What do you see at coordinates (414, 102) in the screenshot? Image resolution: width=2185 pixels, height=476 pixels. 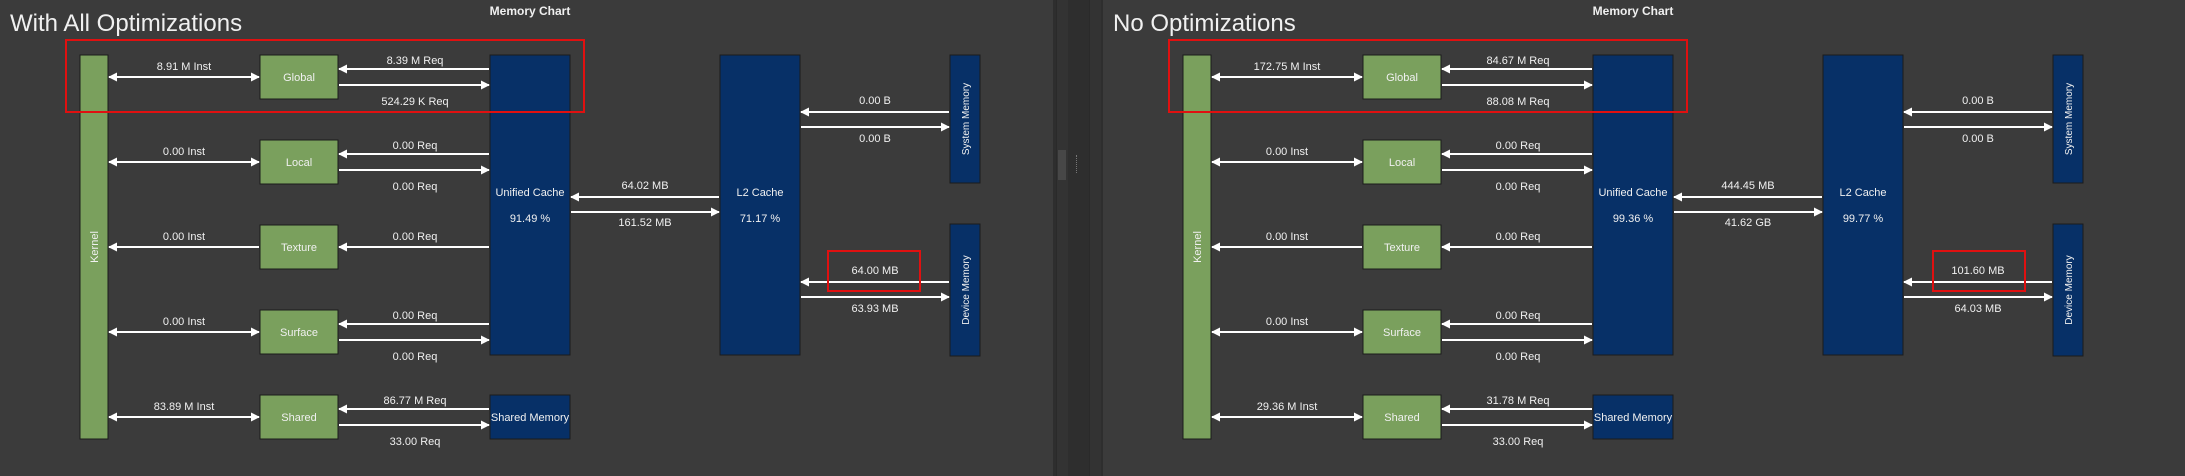 I see `global-req-out: 524.29 K Req` at bounding box center [414, 102].